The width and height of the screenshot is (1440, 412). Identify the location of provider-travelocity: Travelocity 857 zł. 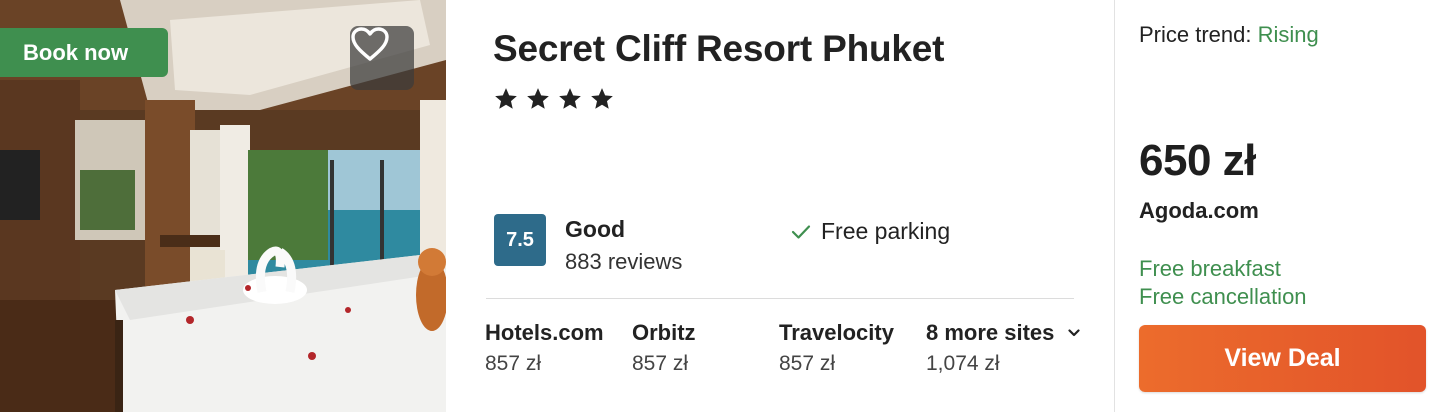
(836, 348).